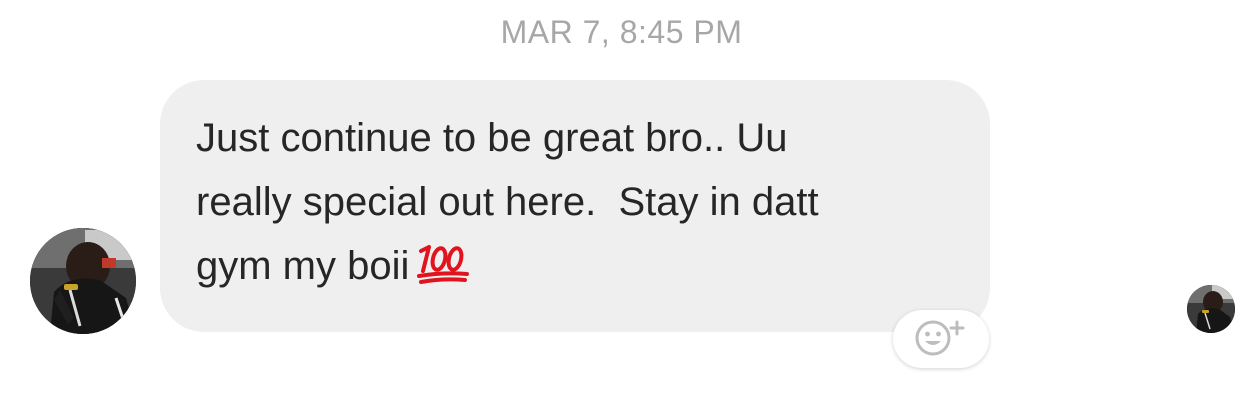  What do you see at coordinates (507, 202) in the screenshot?
I see `message-line: really special out here. Stay in datt` at bounding box center [507, 202].